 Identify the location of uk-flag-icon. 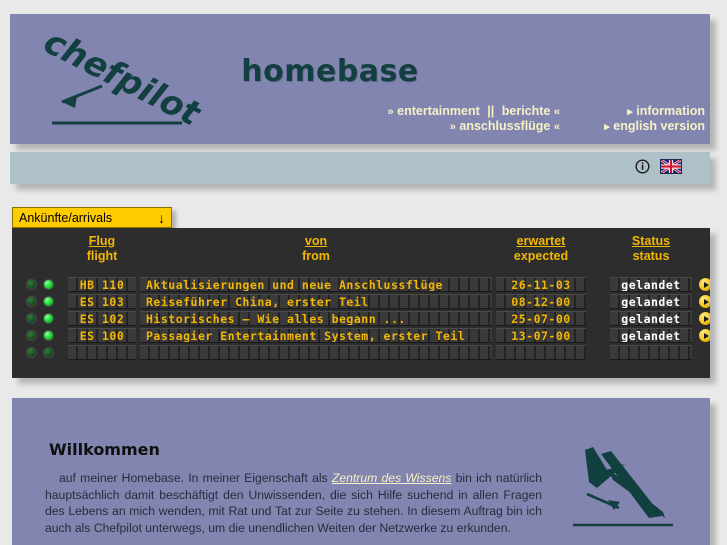
(671, 166).